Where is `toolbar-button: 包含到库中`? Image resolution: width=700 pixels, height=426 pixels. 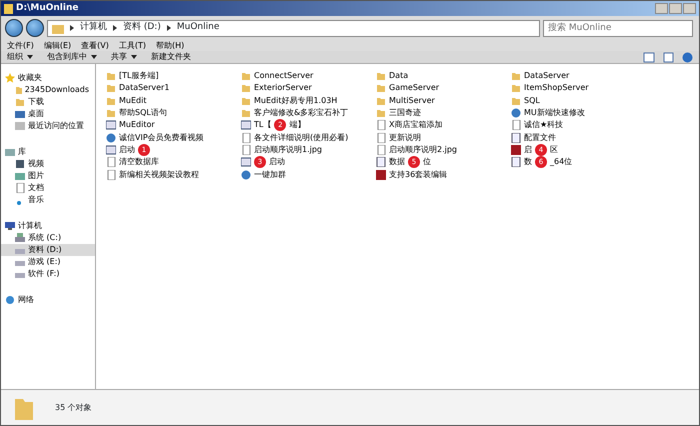 toolbar-button: 包含到库中 is located at coordinates (72, 57).